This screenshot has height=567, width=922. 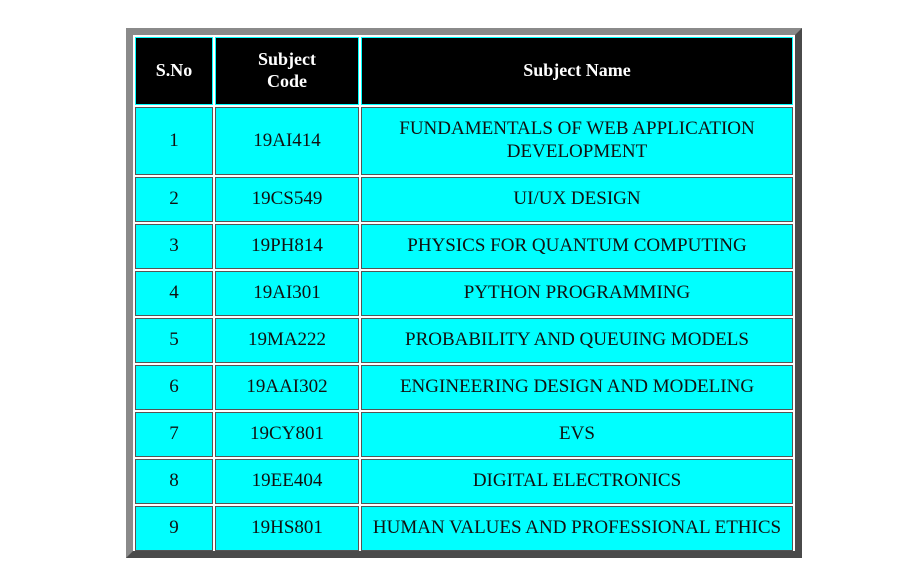 What do you see at coordinates (577, 293) in the screenshot?
I see `cell-subject-name: PYTHON PROGRAMMING` at bounding box center [577, 293].